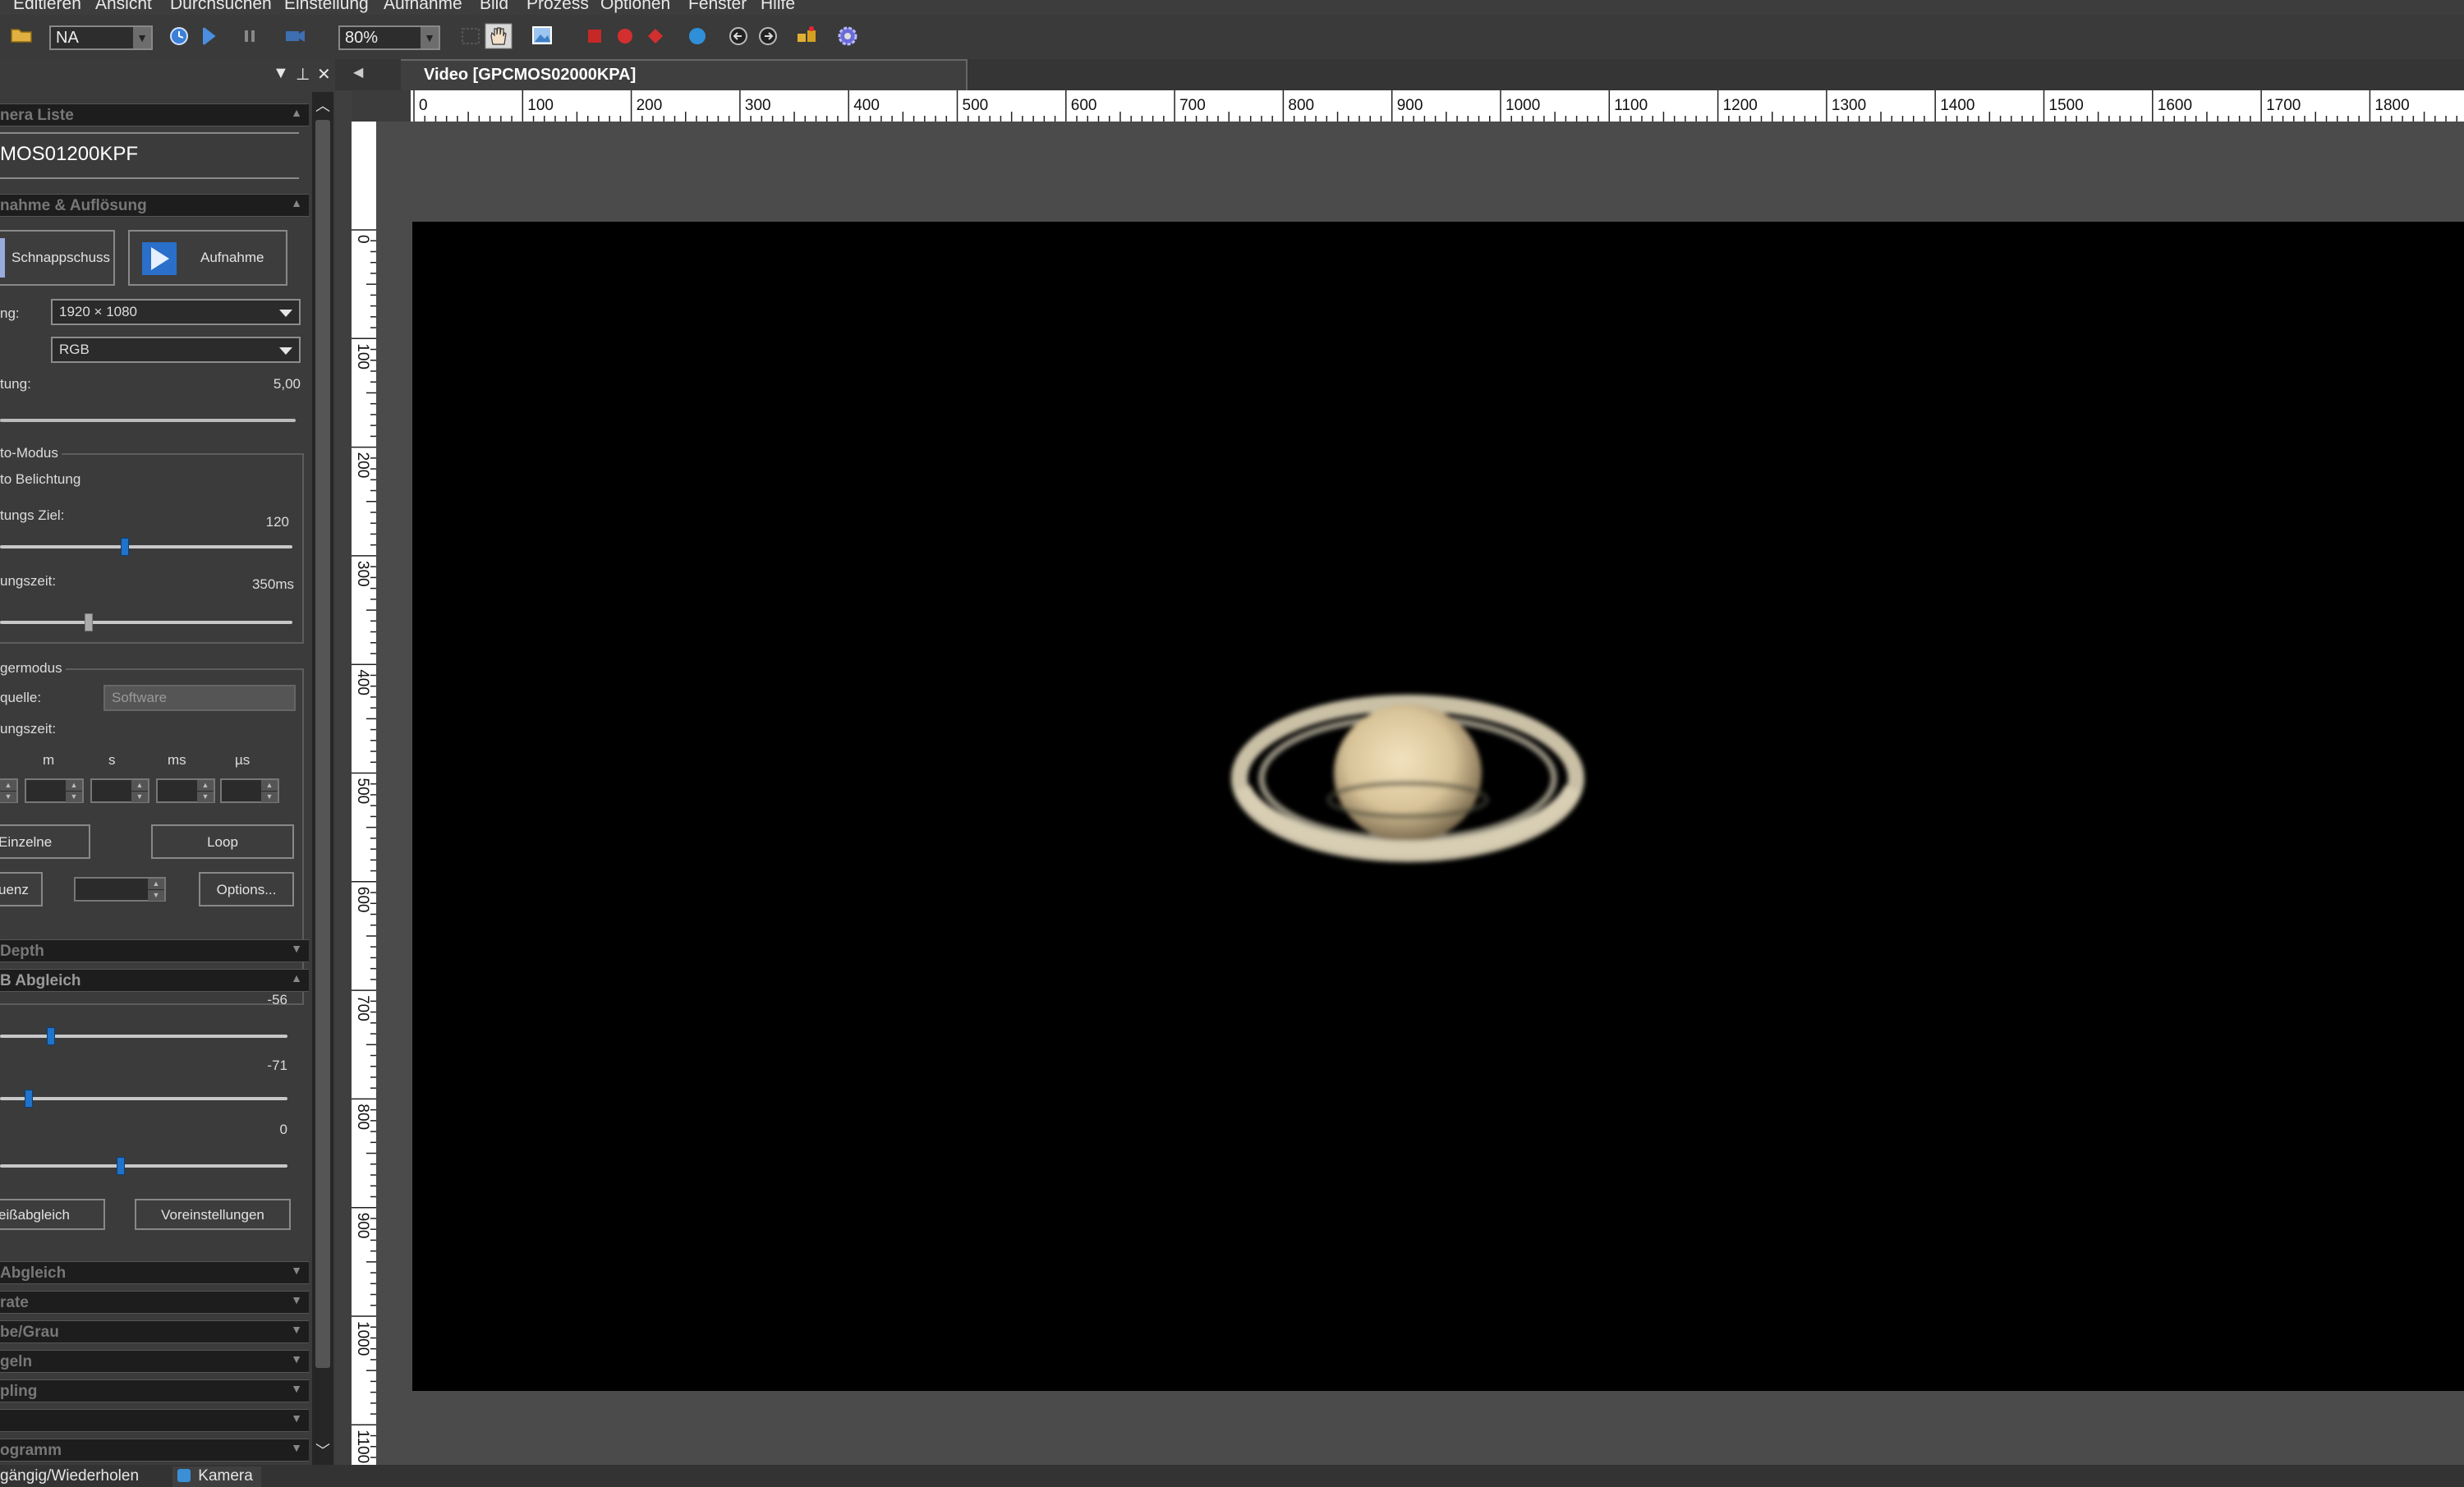 This screenshot has height=1487, width=2464. Describe the element at coordinates (143, 1098) in the screenshot. I see `wb-green-slider` at that location.